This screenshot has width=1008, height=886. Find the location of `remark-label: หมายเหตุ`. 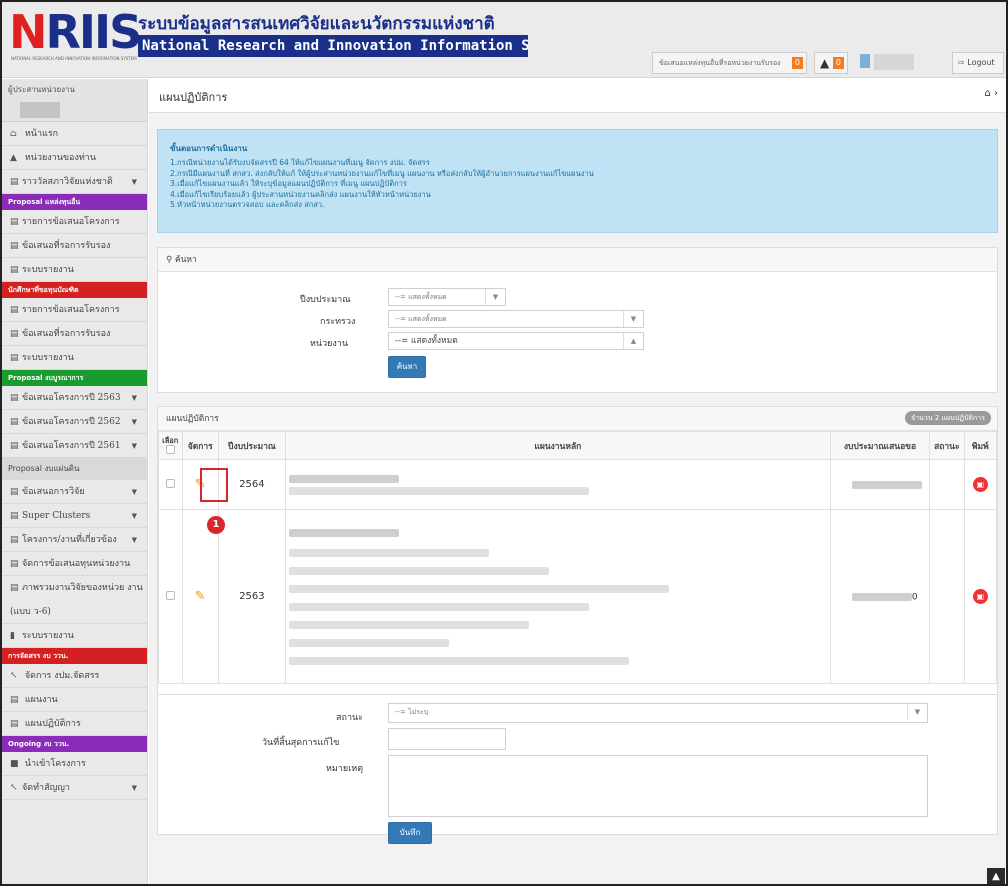

remark-label: หมายเหตุ is located at coordinates (345, 769).